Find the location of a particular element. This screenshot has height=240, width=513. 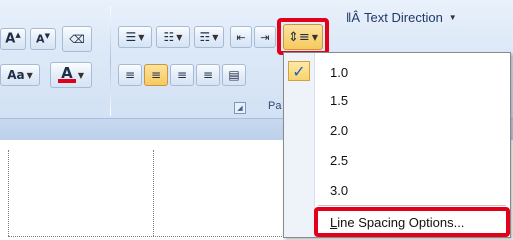

text-direction-button: ‖Â Text Direction ▼ is located at coordinates (401, 17).